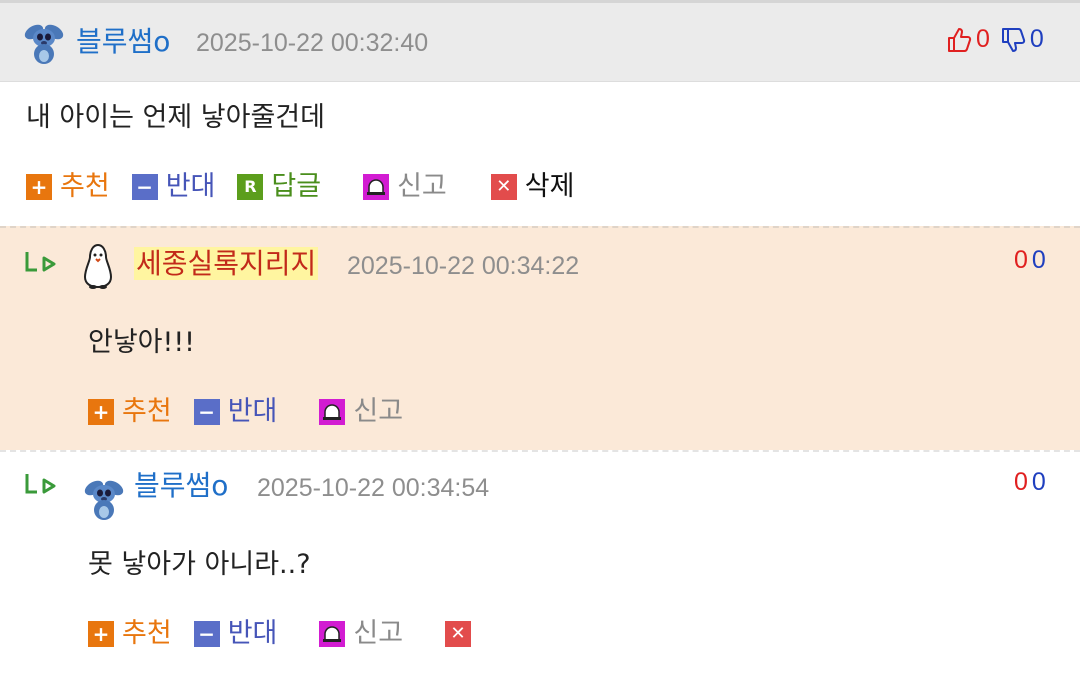 This screenshot has height=688, width=1080. I want to click on delete-label: 삭제, so click(549, 186).